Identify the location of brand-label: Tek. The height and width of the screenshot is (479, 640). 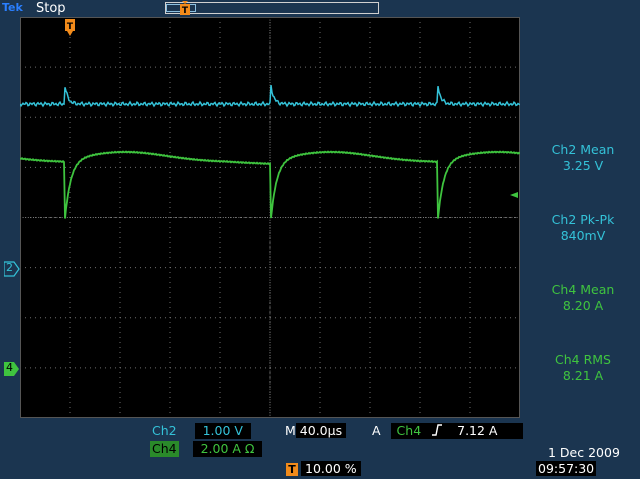
(12, 7).